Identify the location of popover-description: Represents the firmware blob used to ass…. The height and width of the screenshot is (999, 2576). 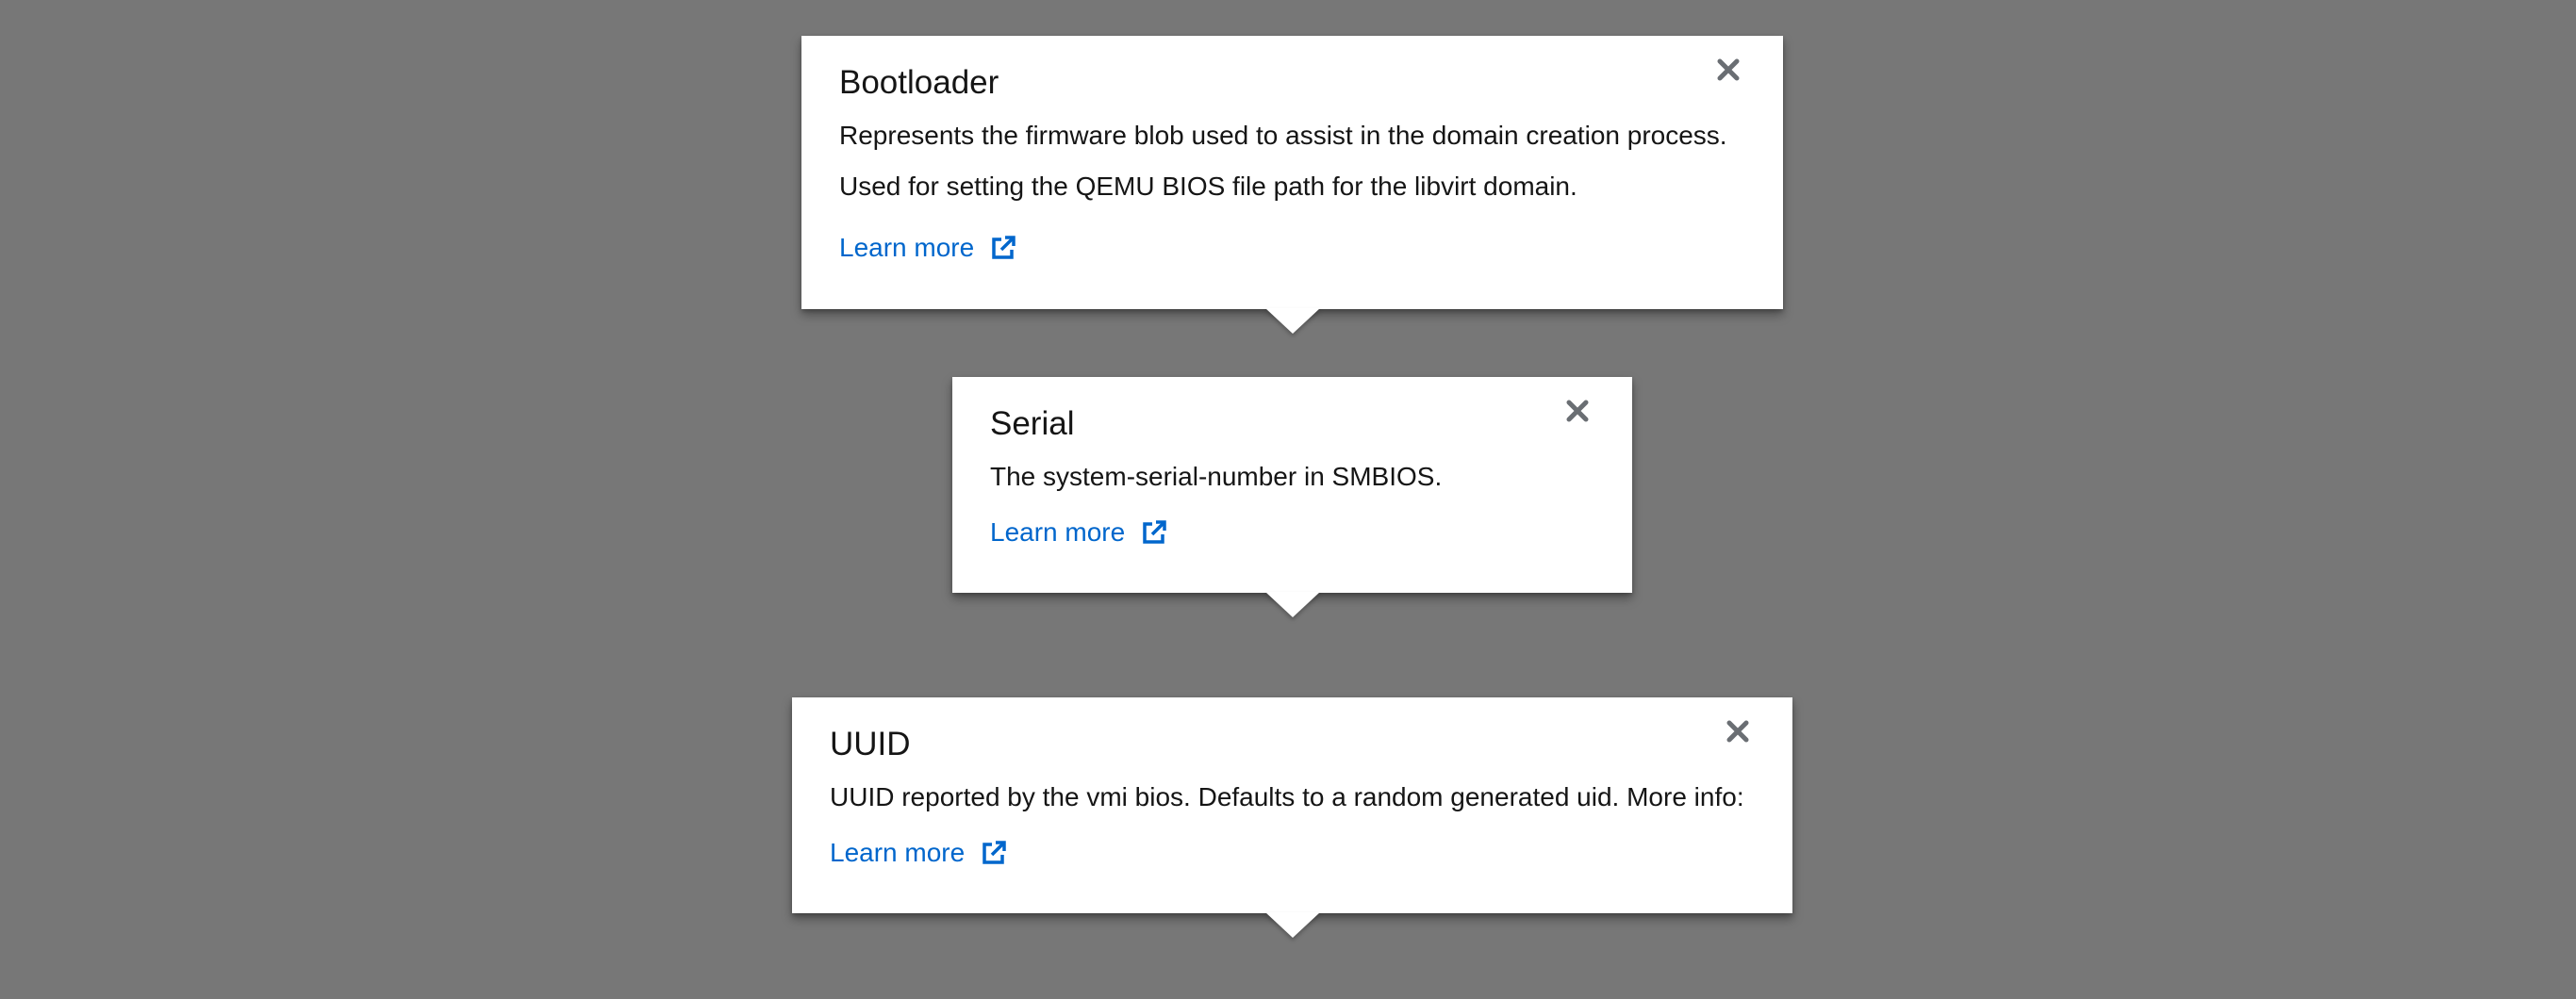
(1283, 135).